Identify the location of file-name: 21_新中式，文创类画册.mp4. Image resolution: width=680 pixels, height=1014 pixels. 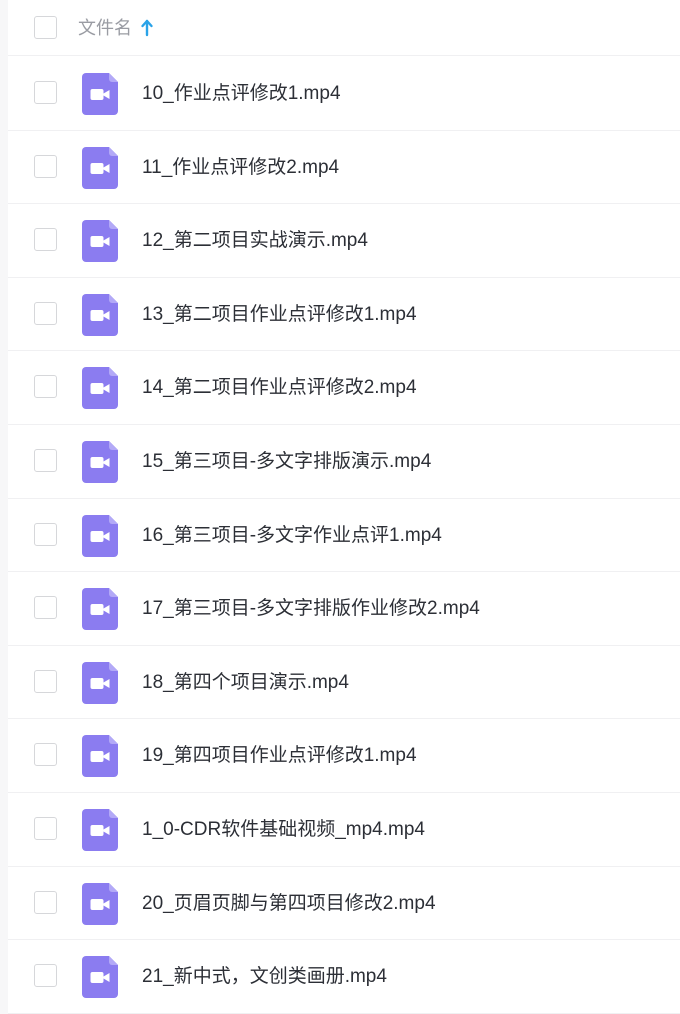
(264, 977).